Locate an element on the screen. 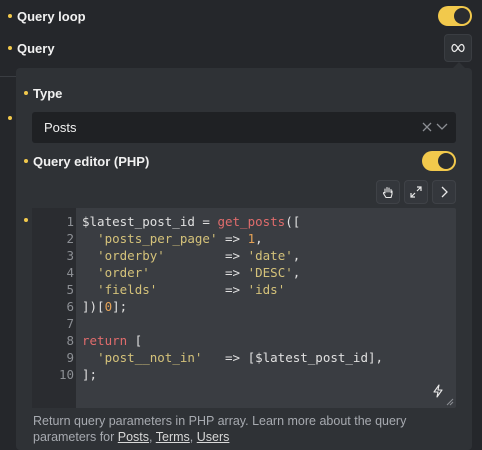  code-line: ]; is located at coordinates (90, 374).